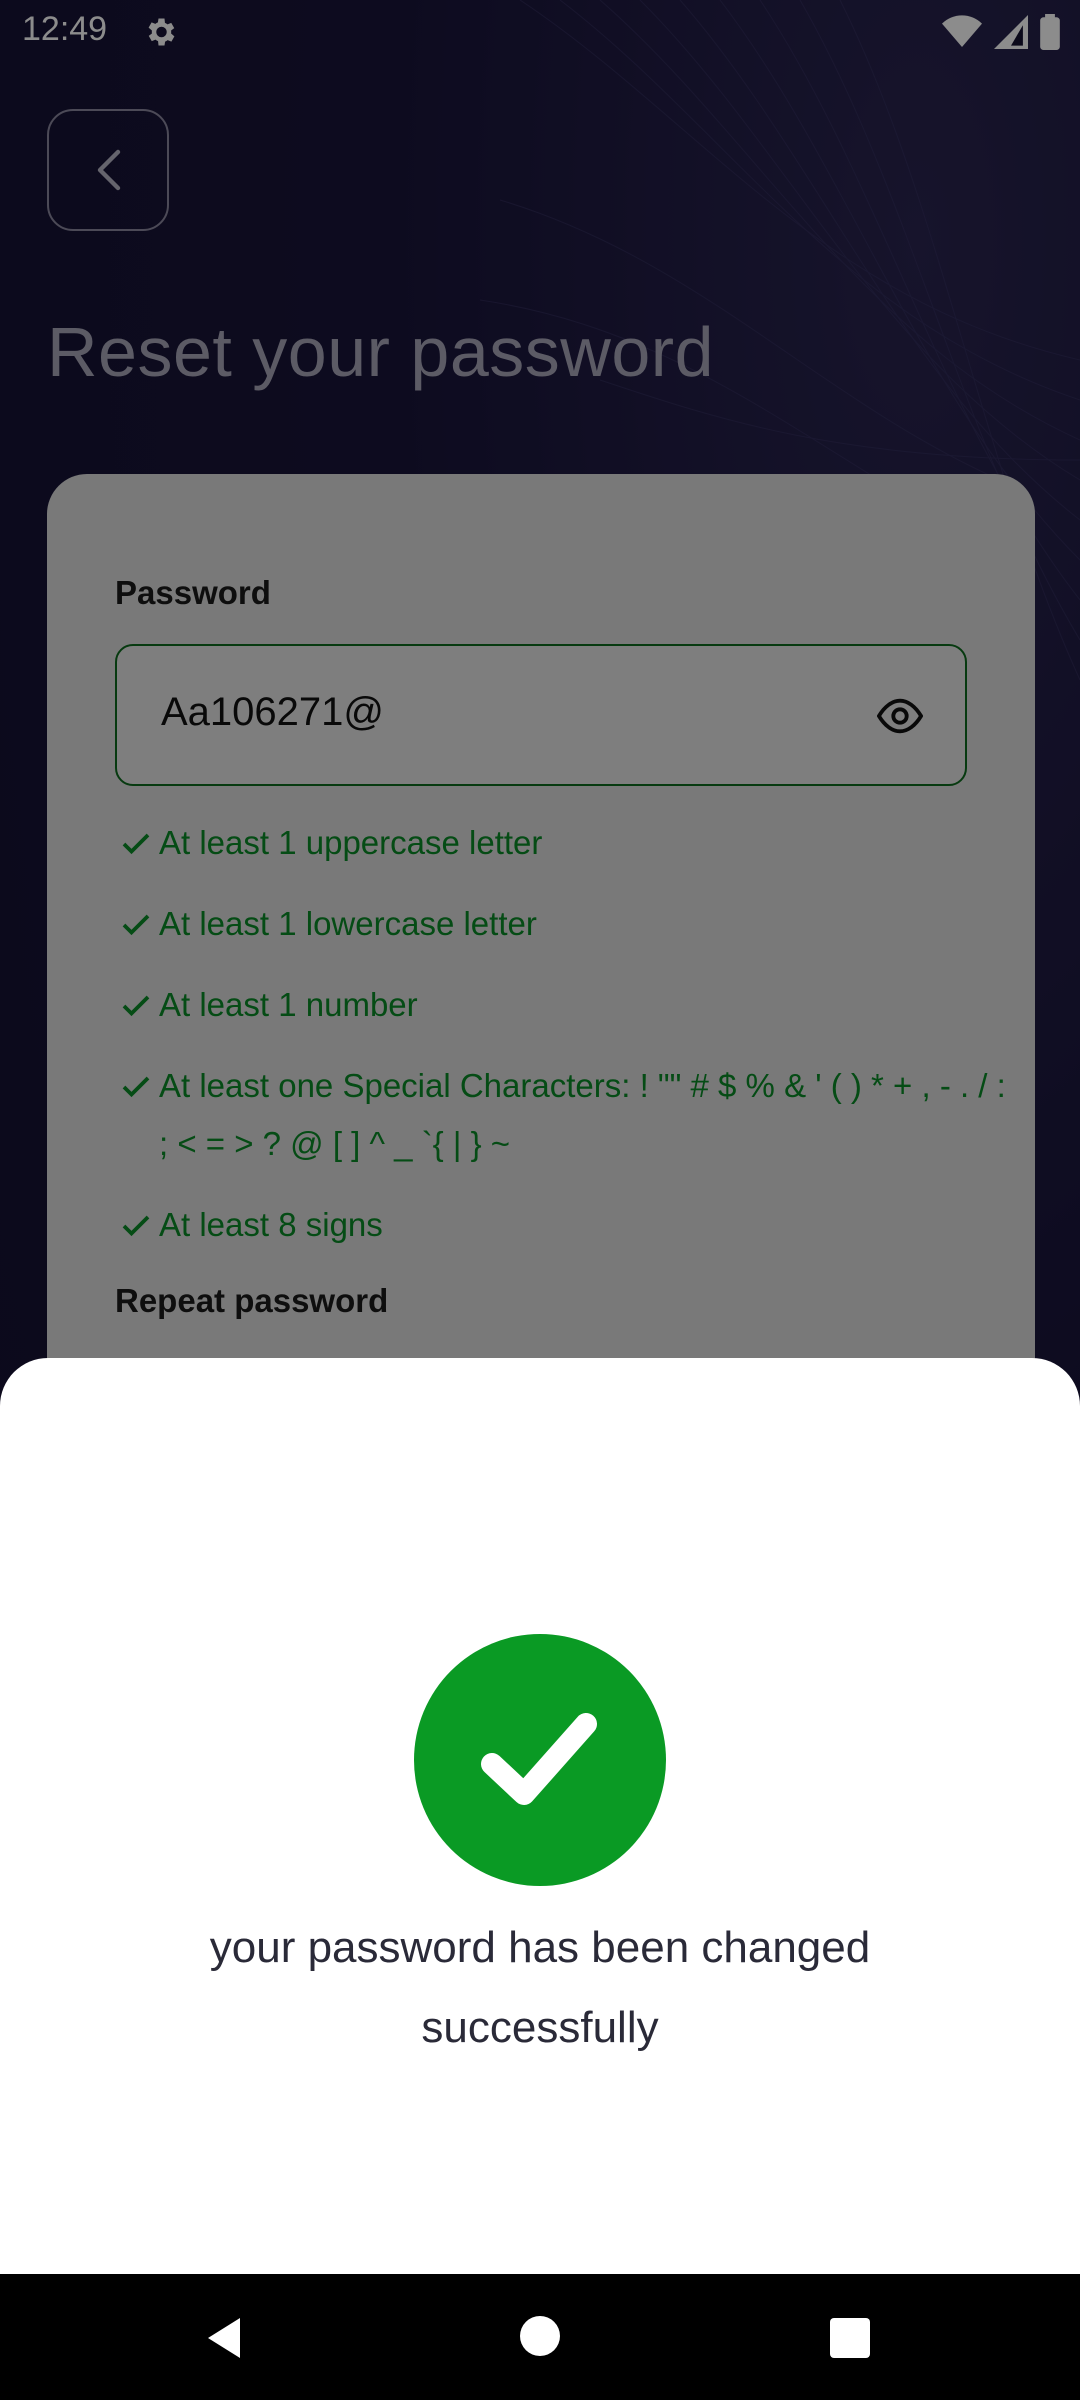  I want to click on nav-home-icon, so click(540, 2336).